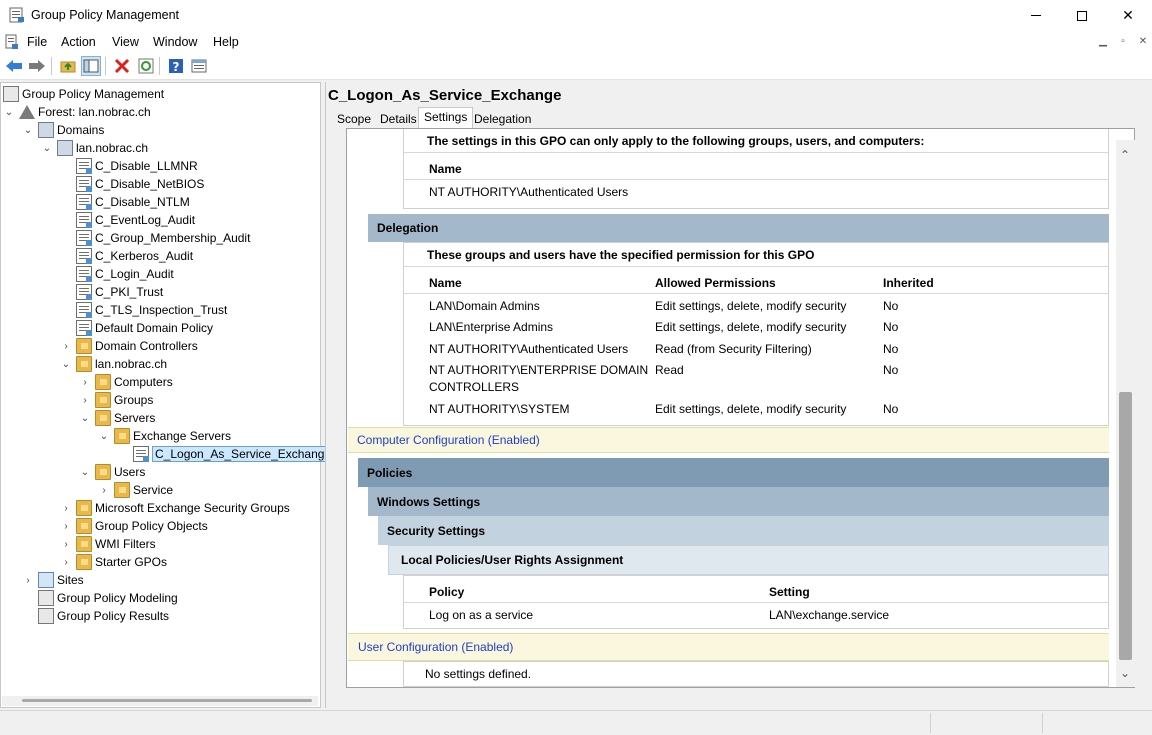 This screenshot has height=735, width=1152. Describe the element at coordinates (112, 472) in the screenshot. I see `tree-item-users: ⌄ Users` at that location.